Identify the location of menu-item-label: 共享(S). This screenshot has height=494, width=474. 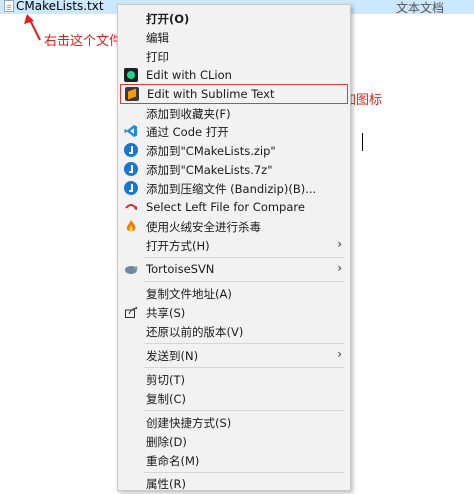
(166, 313).